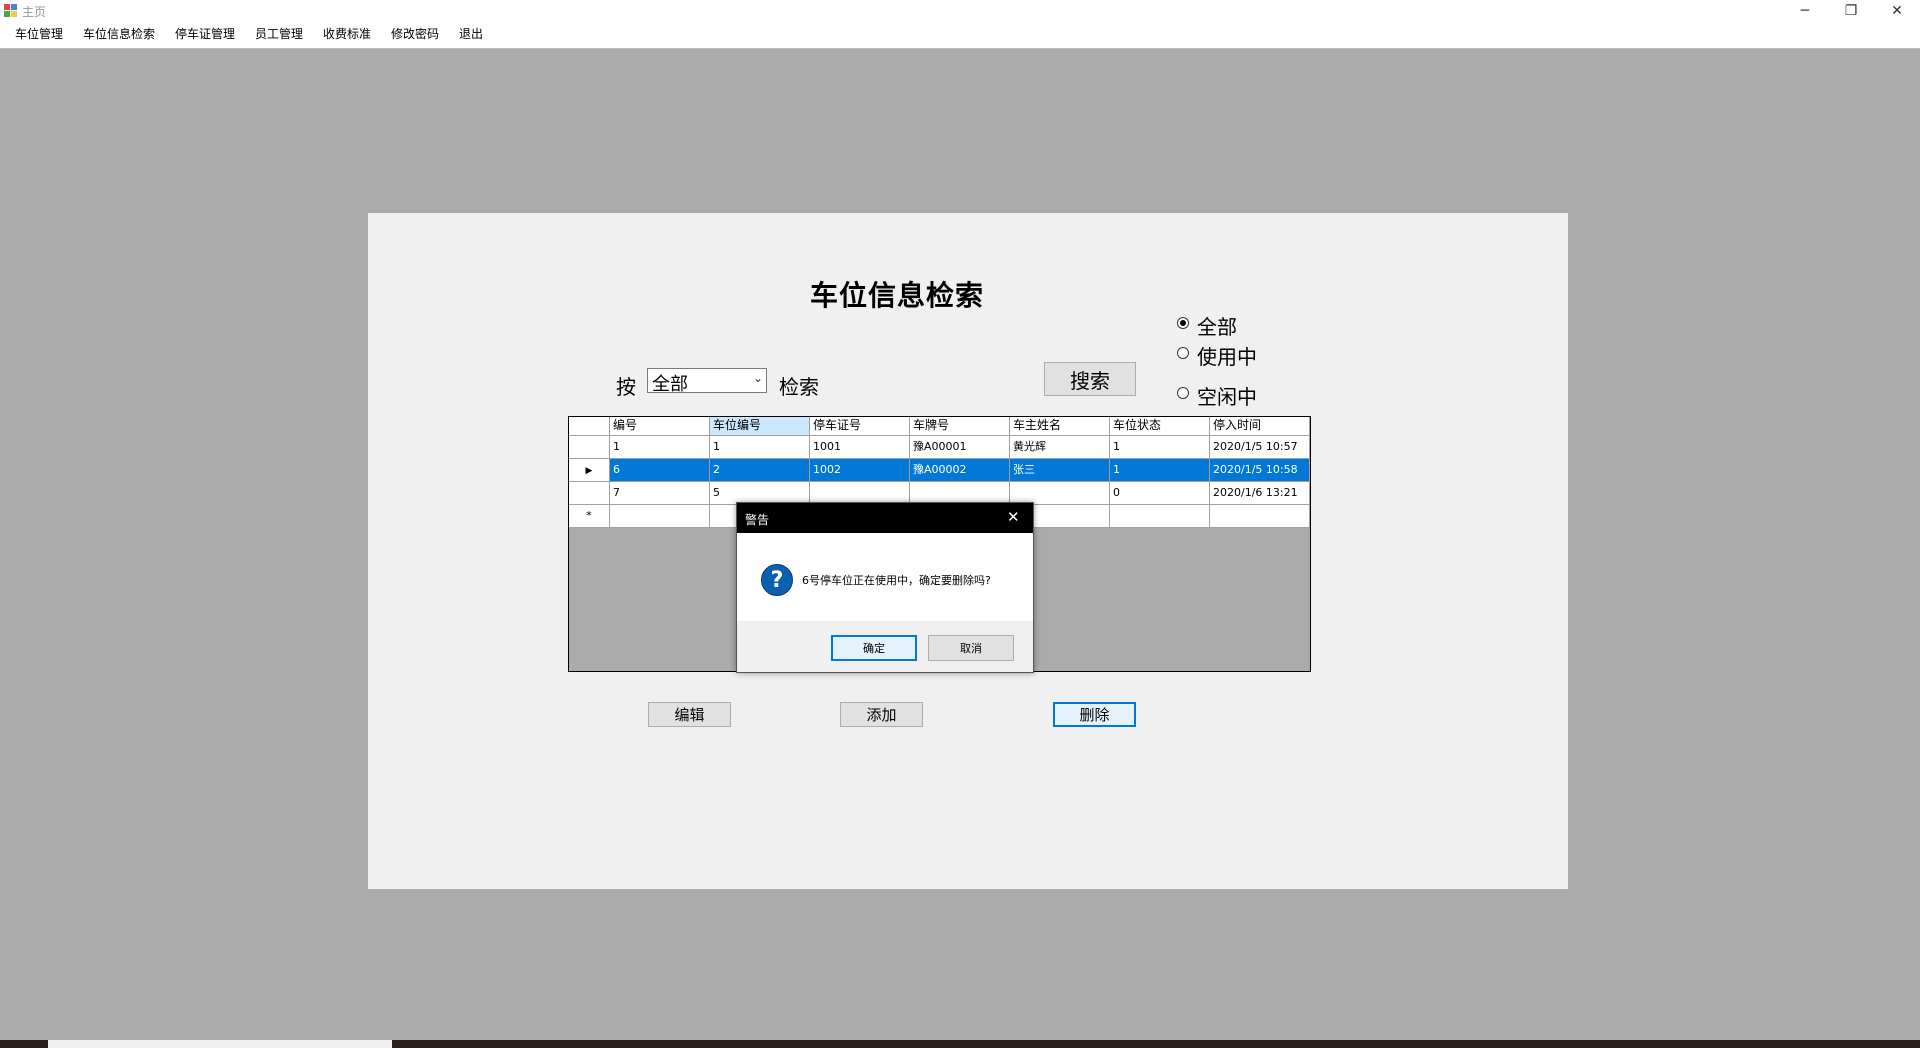 This screenshot has height=1048, width=1920. I want to click on title-bar, so click(960, 10).